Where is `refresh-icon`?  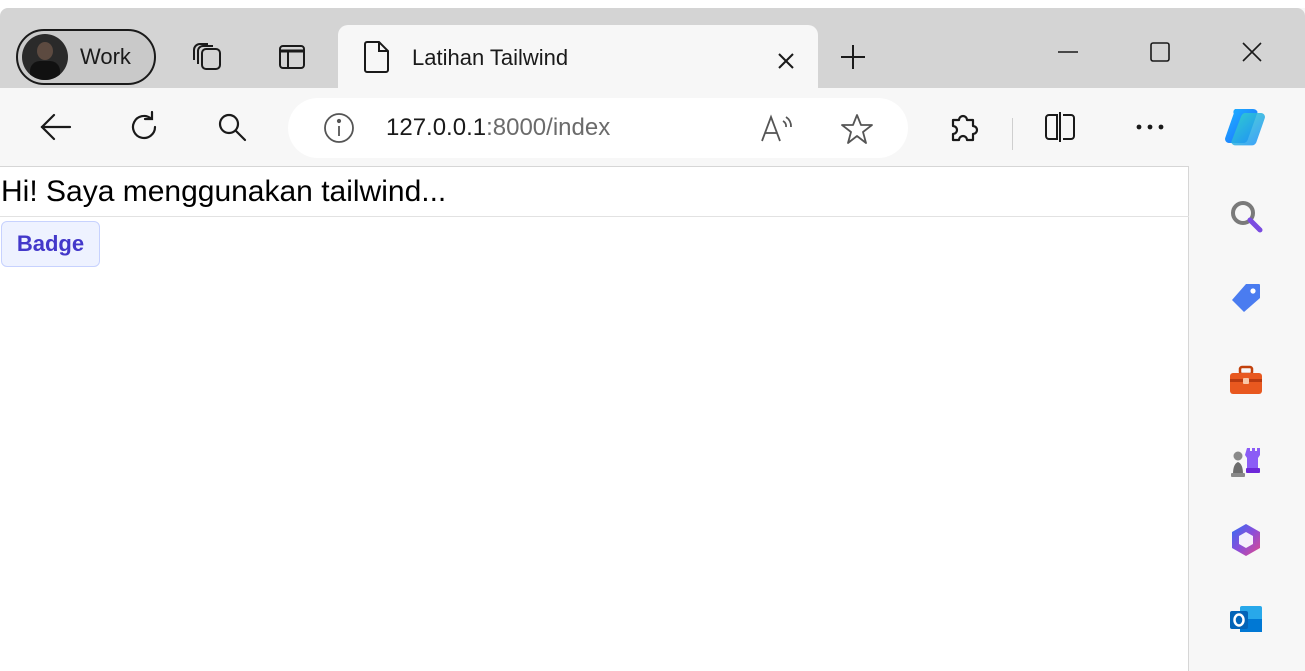
refresh-icon is located at coordinates (144, 127).